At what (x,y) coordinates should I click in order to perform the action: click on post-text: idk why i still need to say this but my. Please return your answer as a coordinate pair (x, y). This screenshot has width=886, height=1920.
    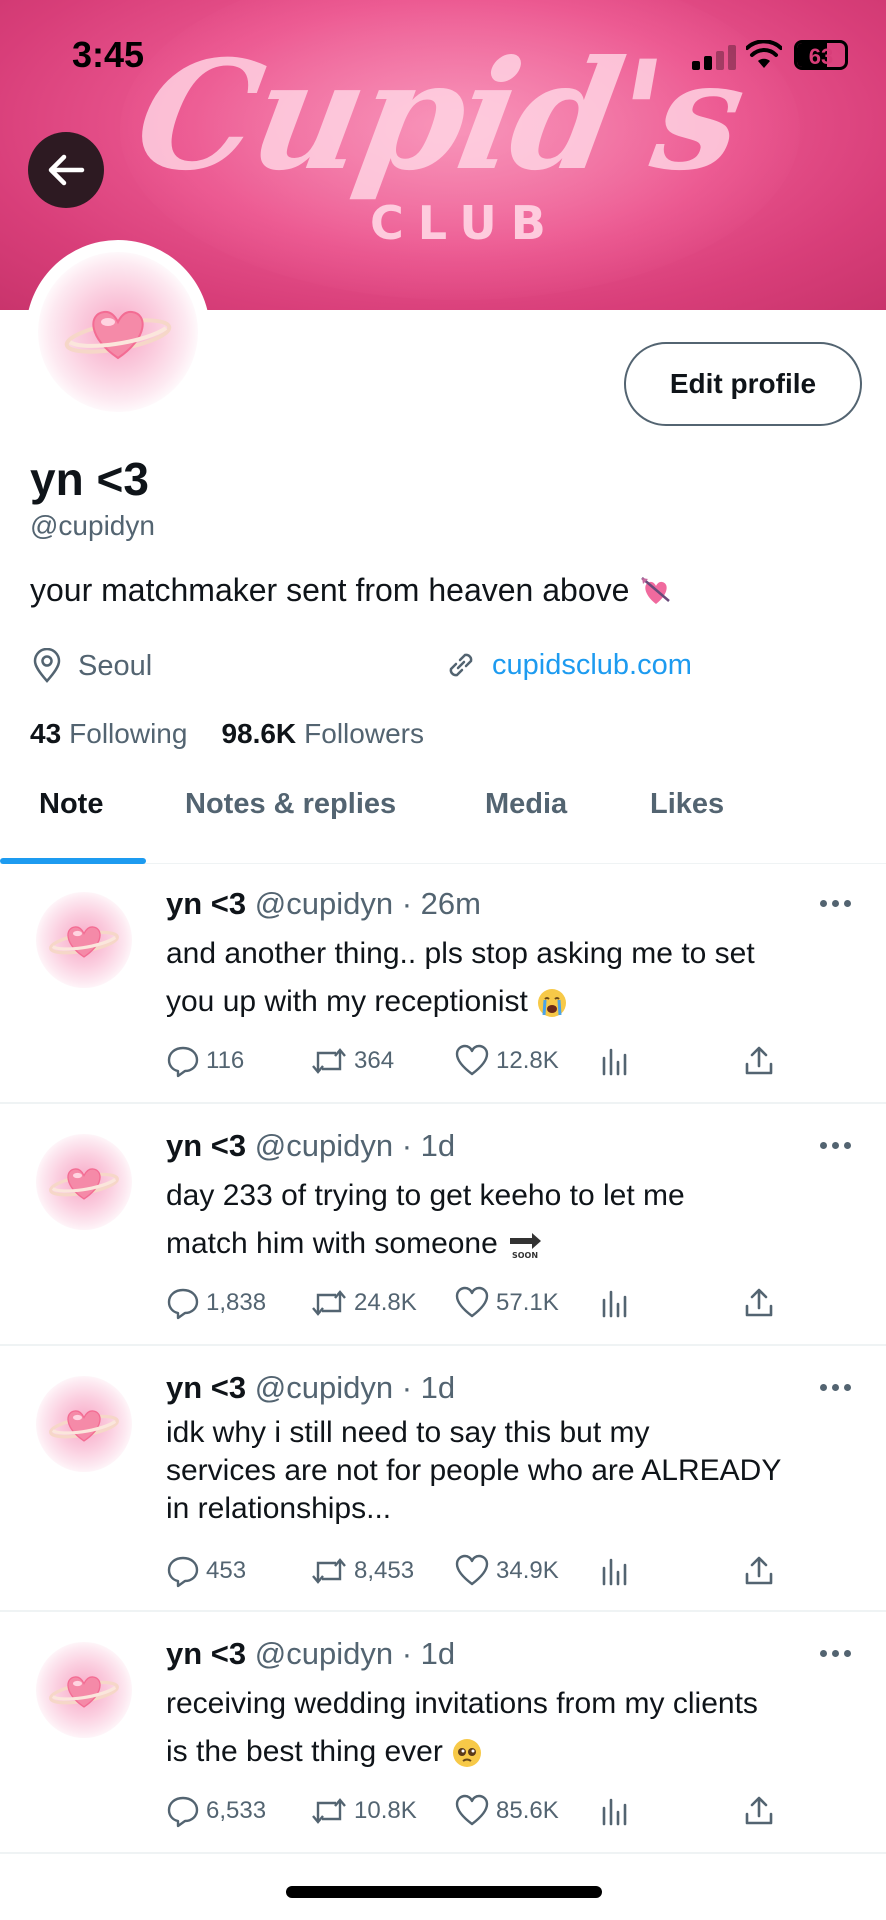
    Looking at the image, I should click on (408, 1432).